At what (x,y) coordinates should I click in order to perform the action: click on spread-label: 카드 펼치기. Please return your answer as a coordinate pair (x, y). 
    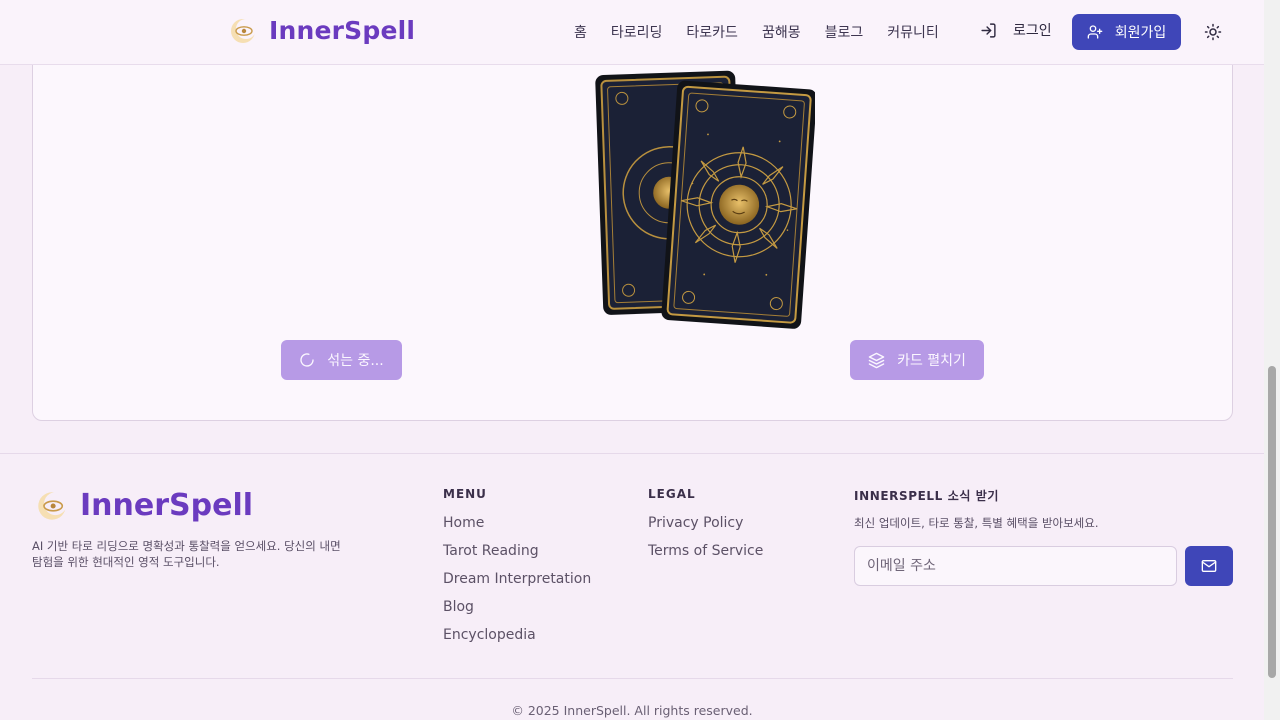
    Looking at the image, I should click on (931, 361).